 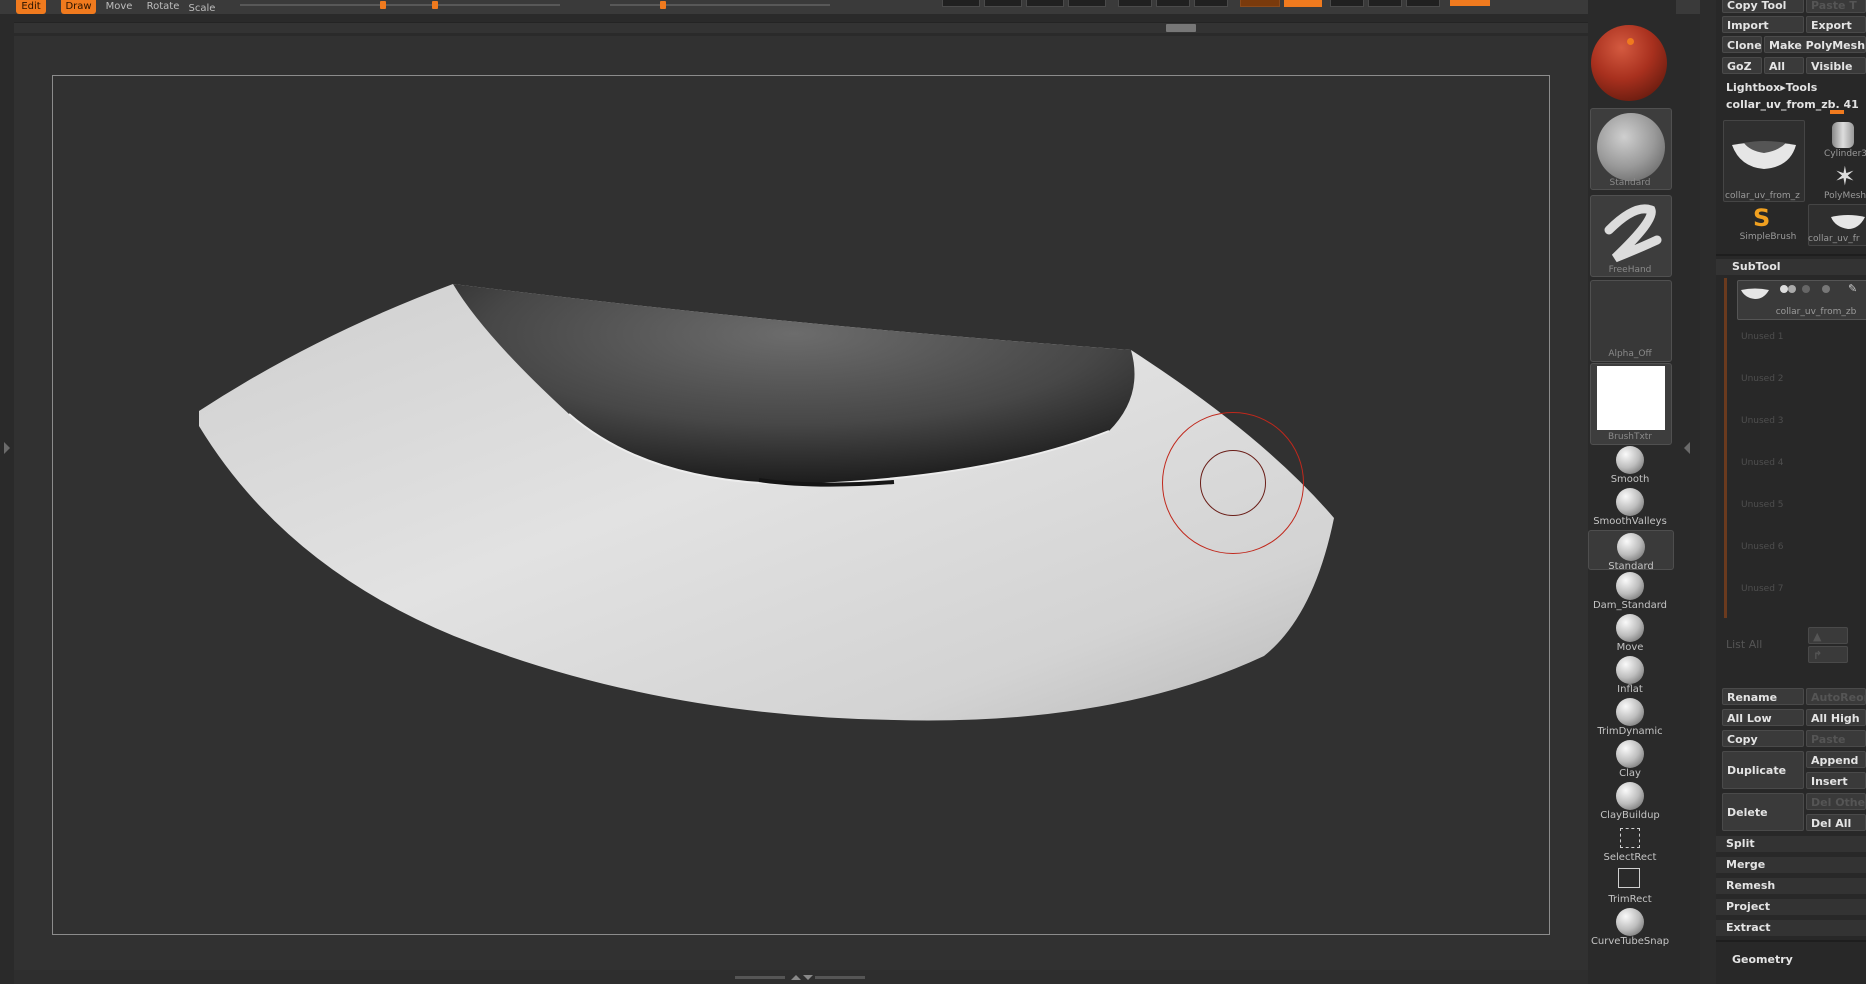 What do you see at coordinates (1631, 547) in the screenshot?
I see `standard-brush-icon` at bounding box center [1631, 547].